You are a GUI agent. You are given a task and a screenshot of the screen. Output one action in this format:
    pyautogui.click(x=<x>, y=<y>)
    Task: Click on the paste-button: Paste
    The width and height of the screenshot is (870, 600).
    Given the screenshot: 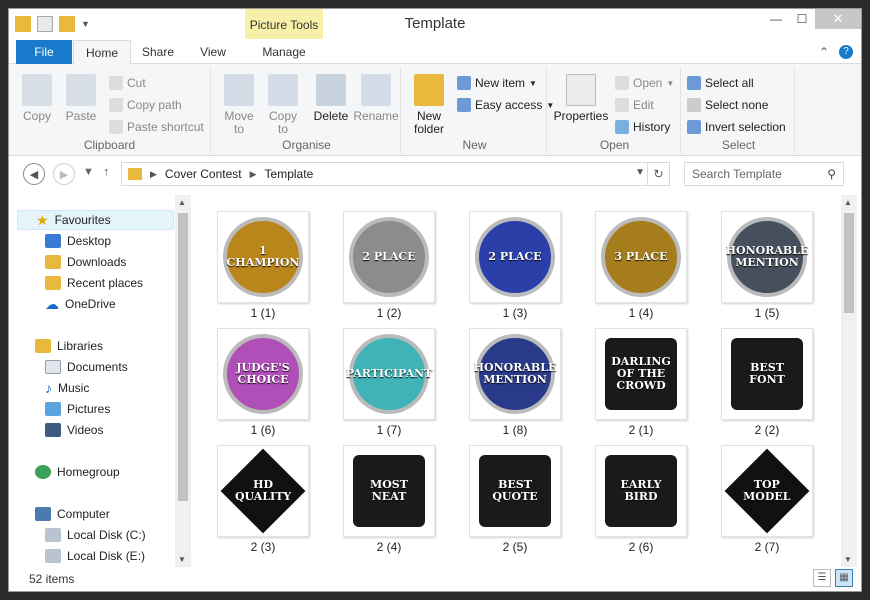 What is the action you would take?
    pyautogui.click(x=81, y=98)
    